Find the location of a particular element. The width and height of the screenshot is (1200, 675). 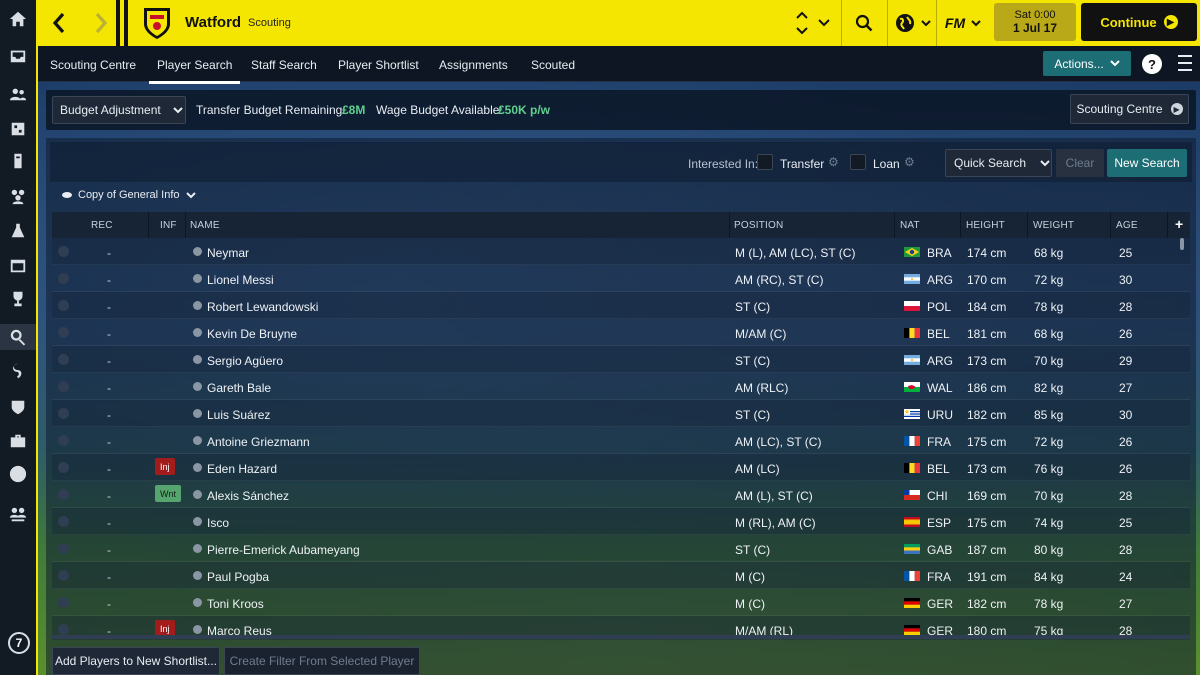

home-icon is located at coordinates (18, 19).